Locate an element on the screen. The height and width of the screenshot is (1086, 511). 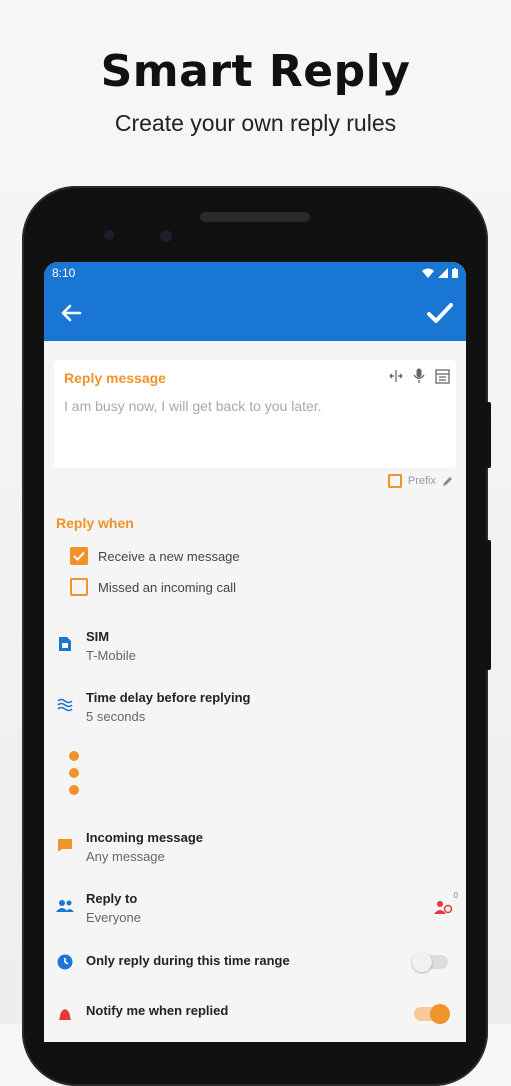
app-bar is located at coordinates (255, 312).